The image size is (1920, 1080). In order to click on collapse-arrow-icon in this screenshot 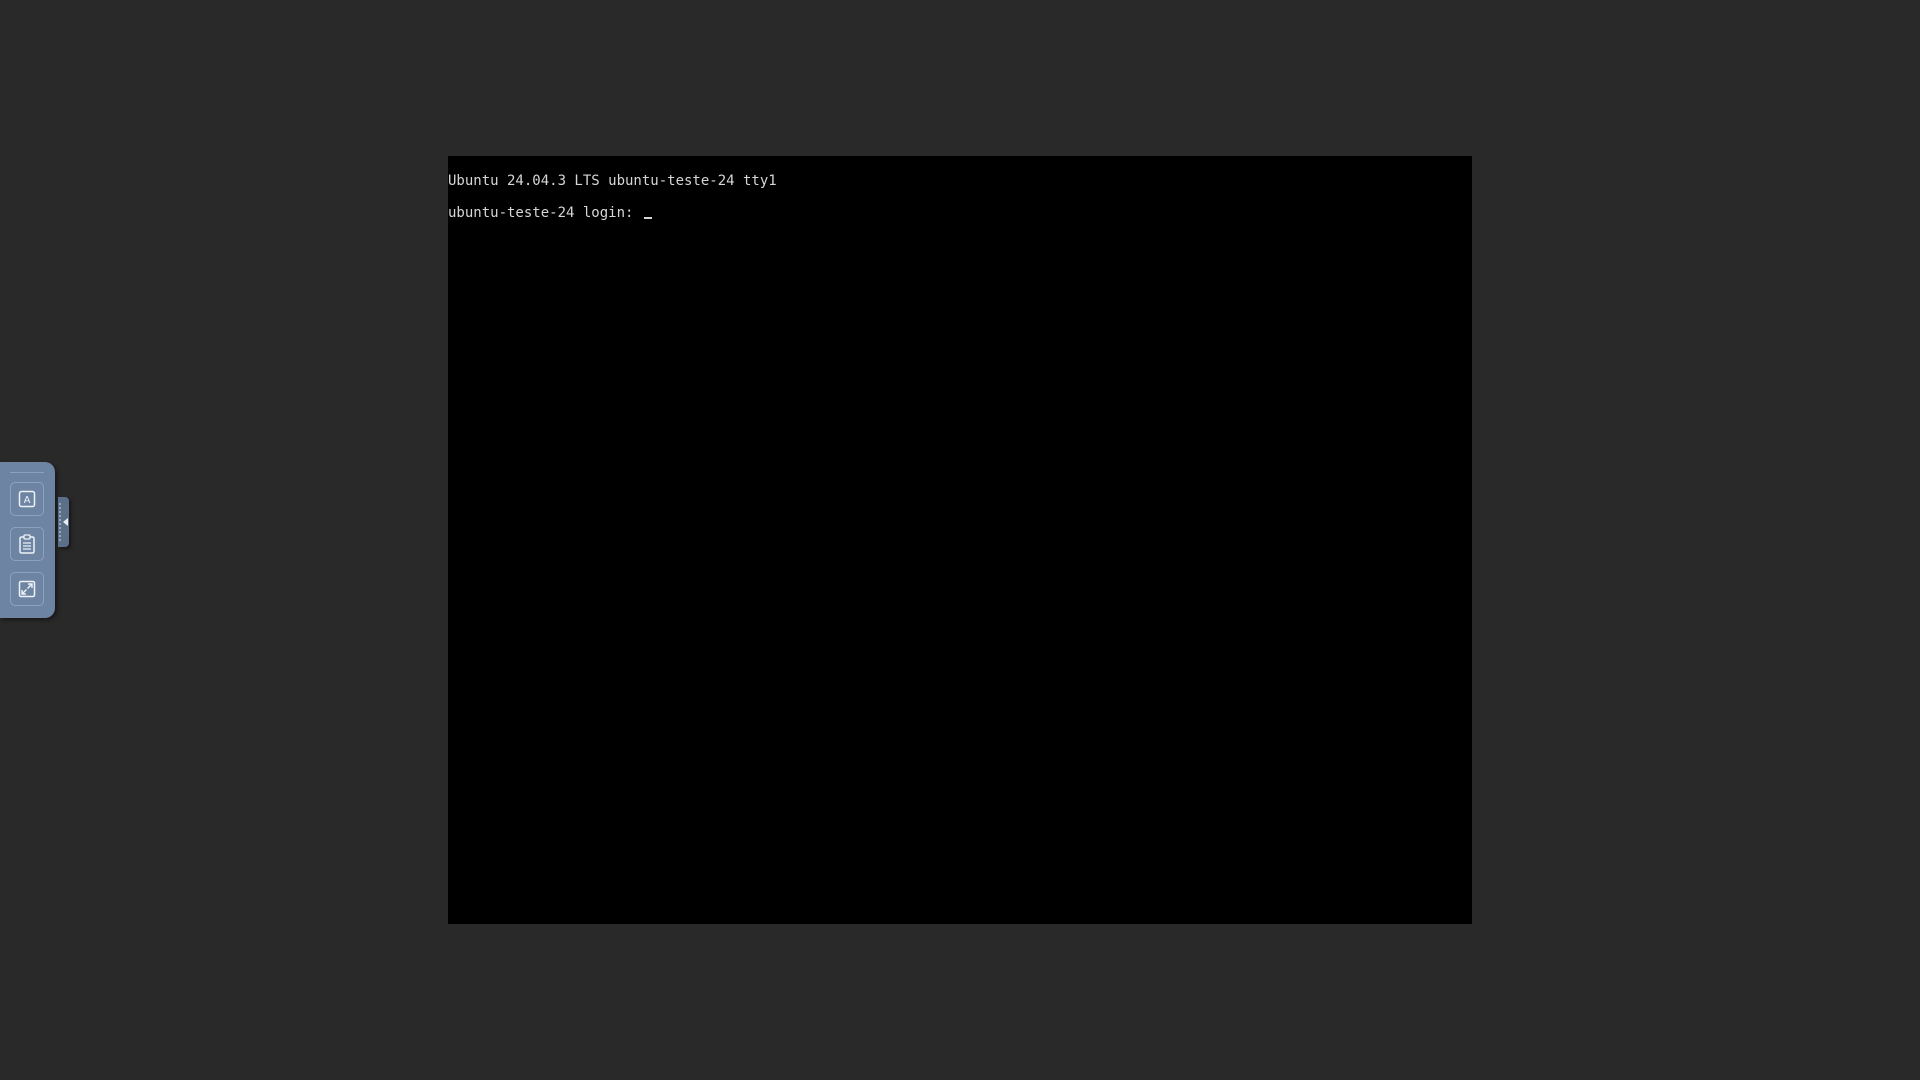, I will do `click(65, 522)`.